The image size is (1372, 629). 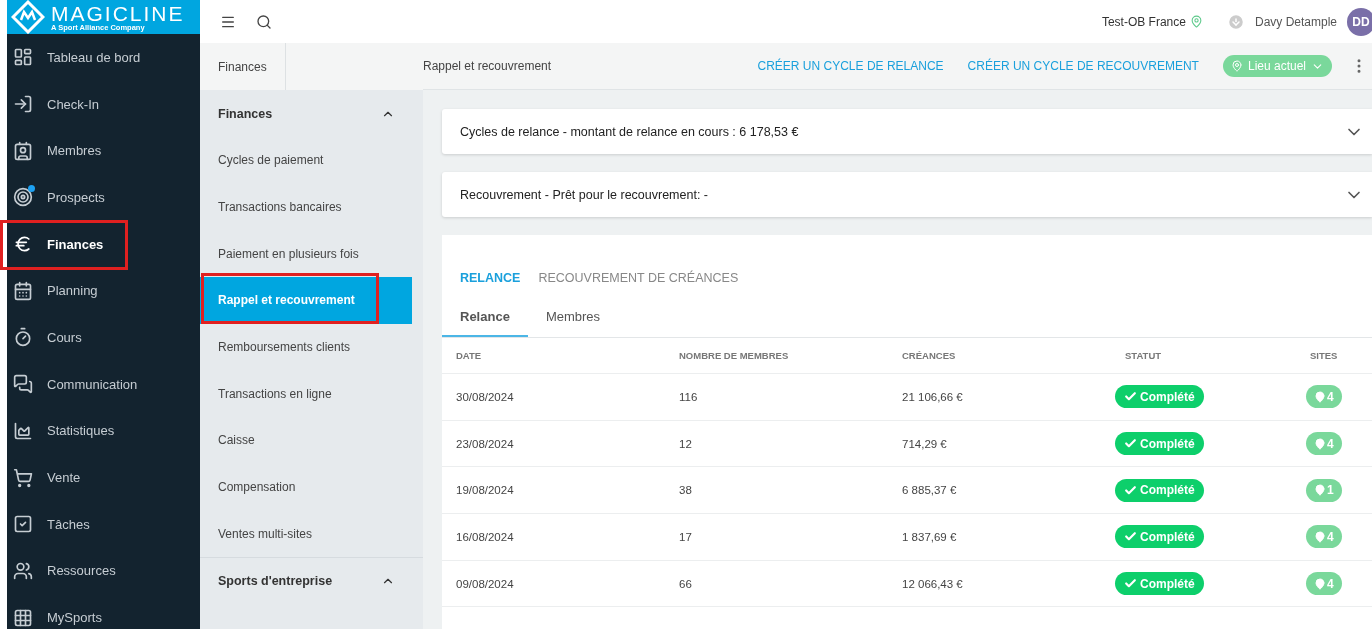 I want to click on section-header: Finances, so click(x=311, y=113).